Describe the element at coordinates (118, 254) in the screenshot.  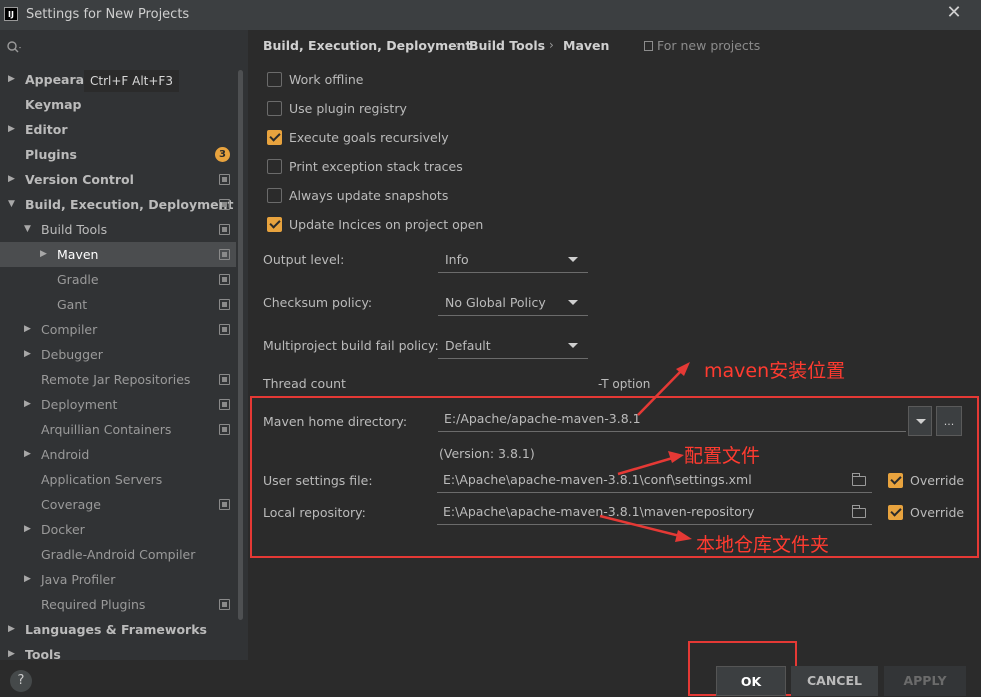
I see `sidebar-item-maven: ▶ Maven` at that location.